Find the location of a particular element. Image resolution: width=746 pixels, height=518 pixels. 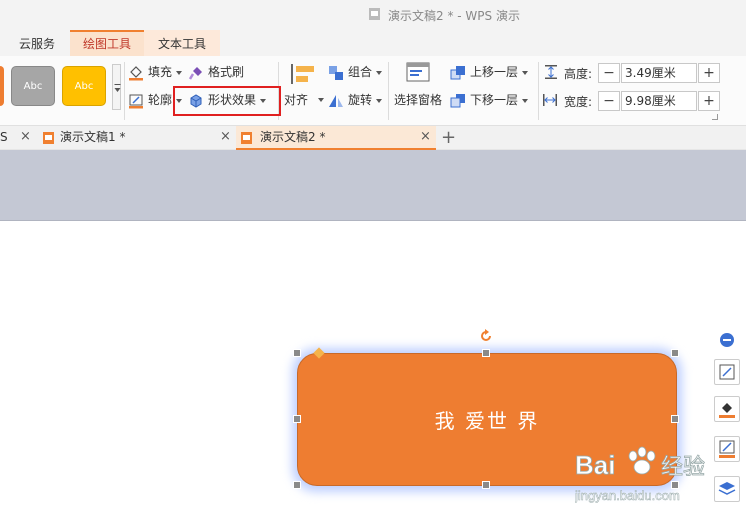

send-backward-button: 下移一层 is located at coordinates (489, 100).